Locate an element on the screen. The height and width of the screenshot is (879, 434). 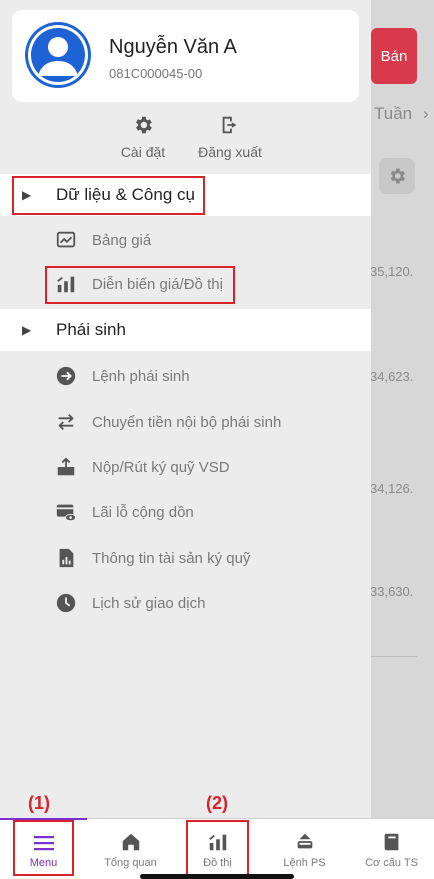
menu-item-cumulative-pl: Lãi lỗ cộng dồn is located at coordinates (185, 512).